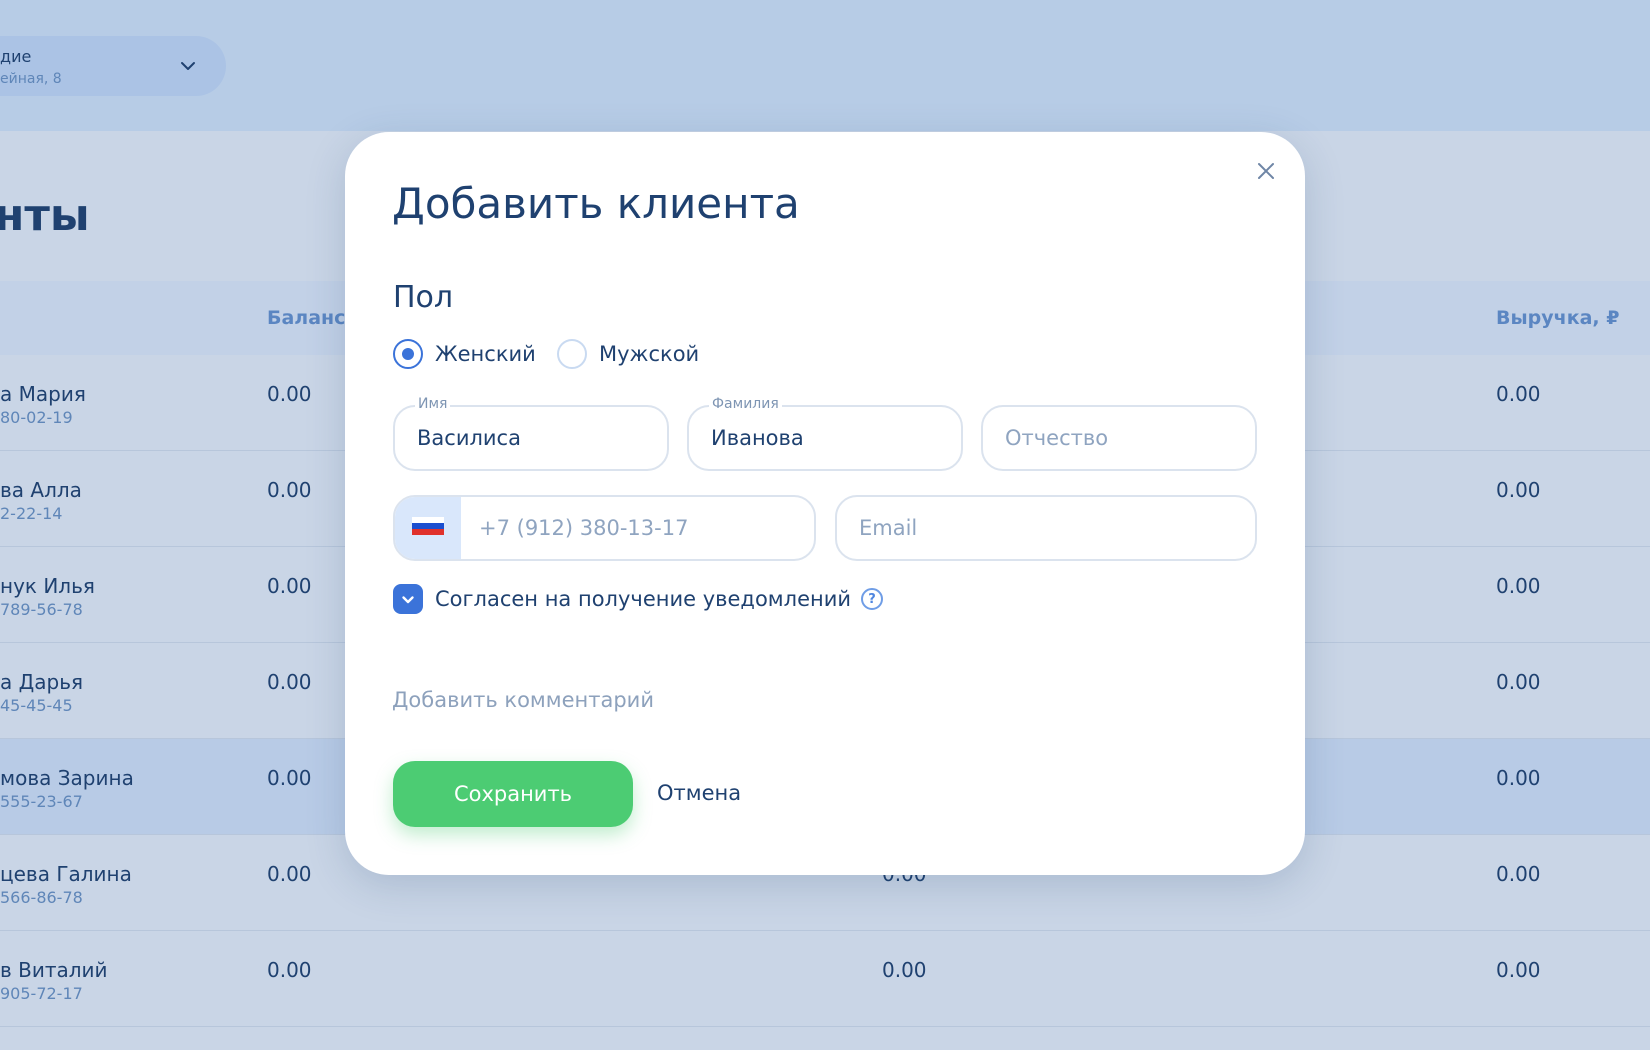  Describe the element at coordinates (423, 297) in the screenshot. I see `gender-label: Пол` at that location.